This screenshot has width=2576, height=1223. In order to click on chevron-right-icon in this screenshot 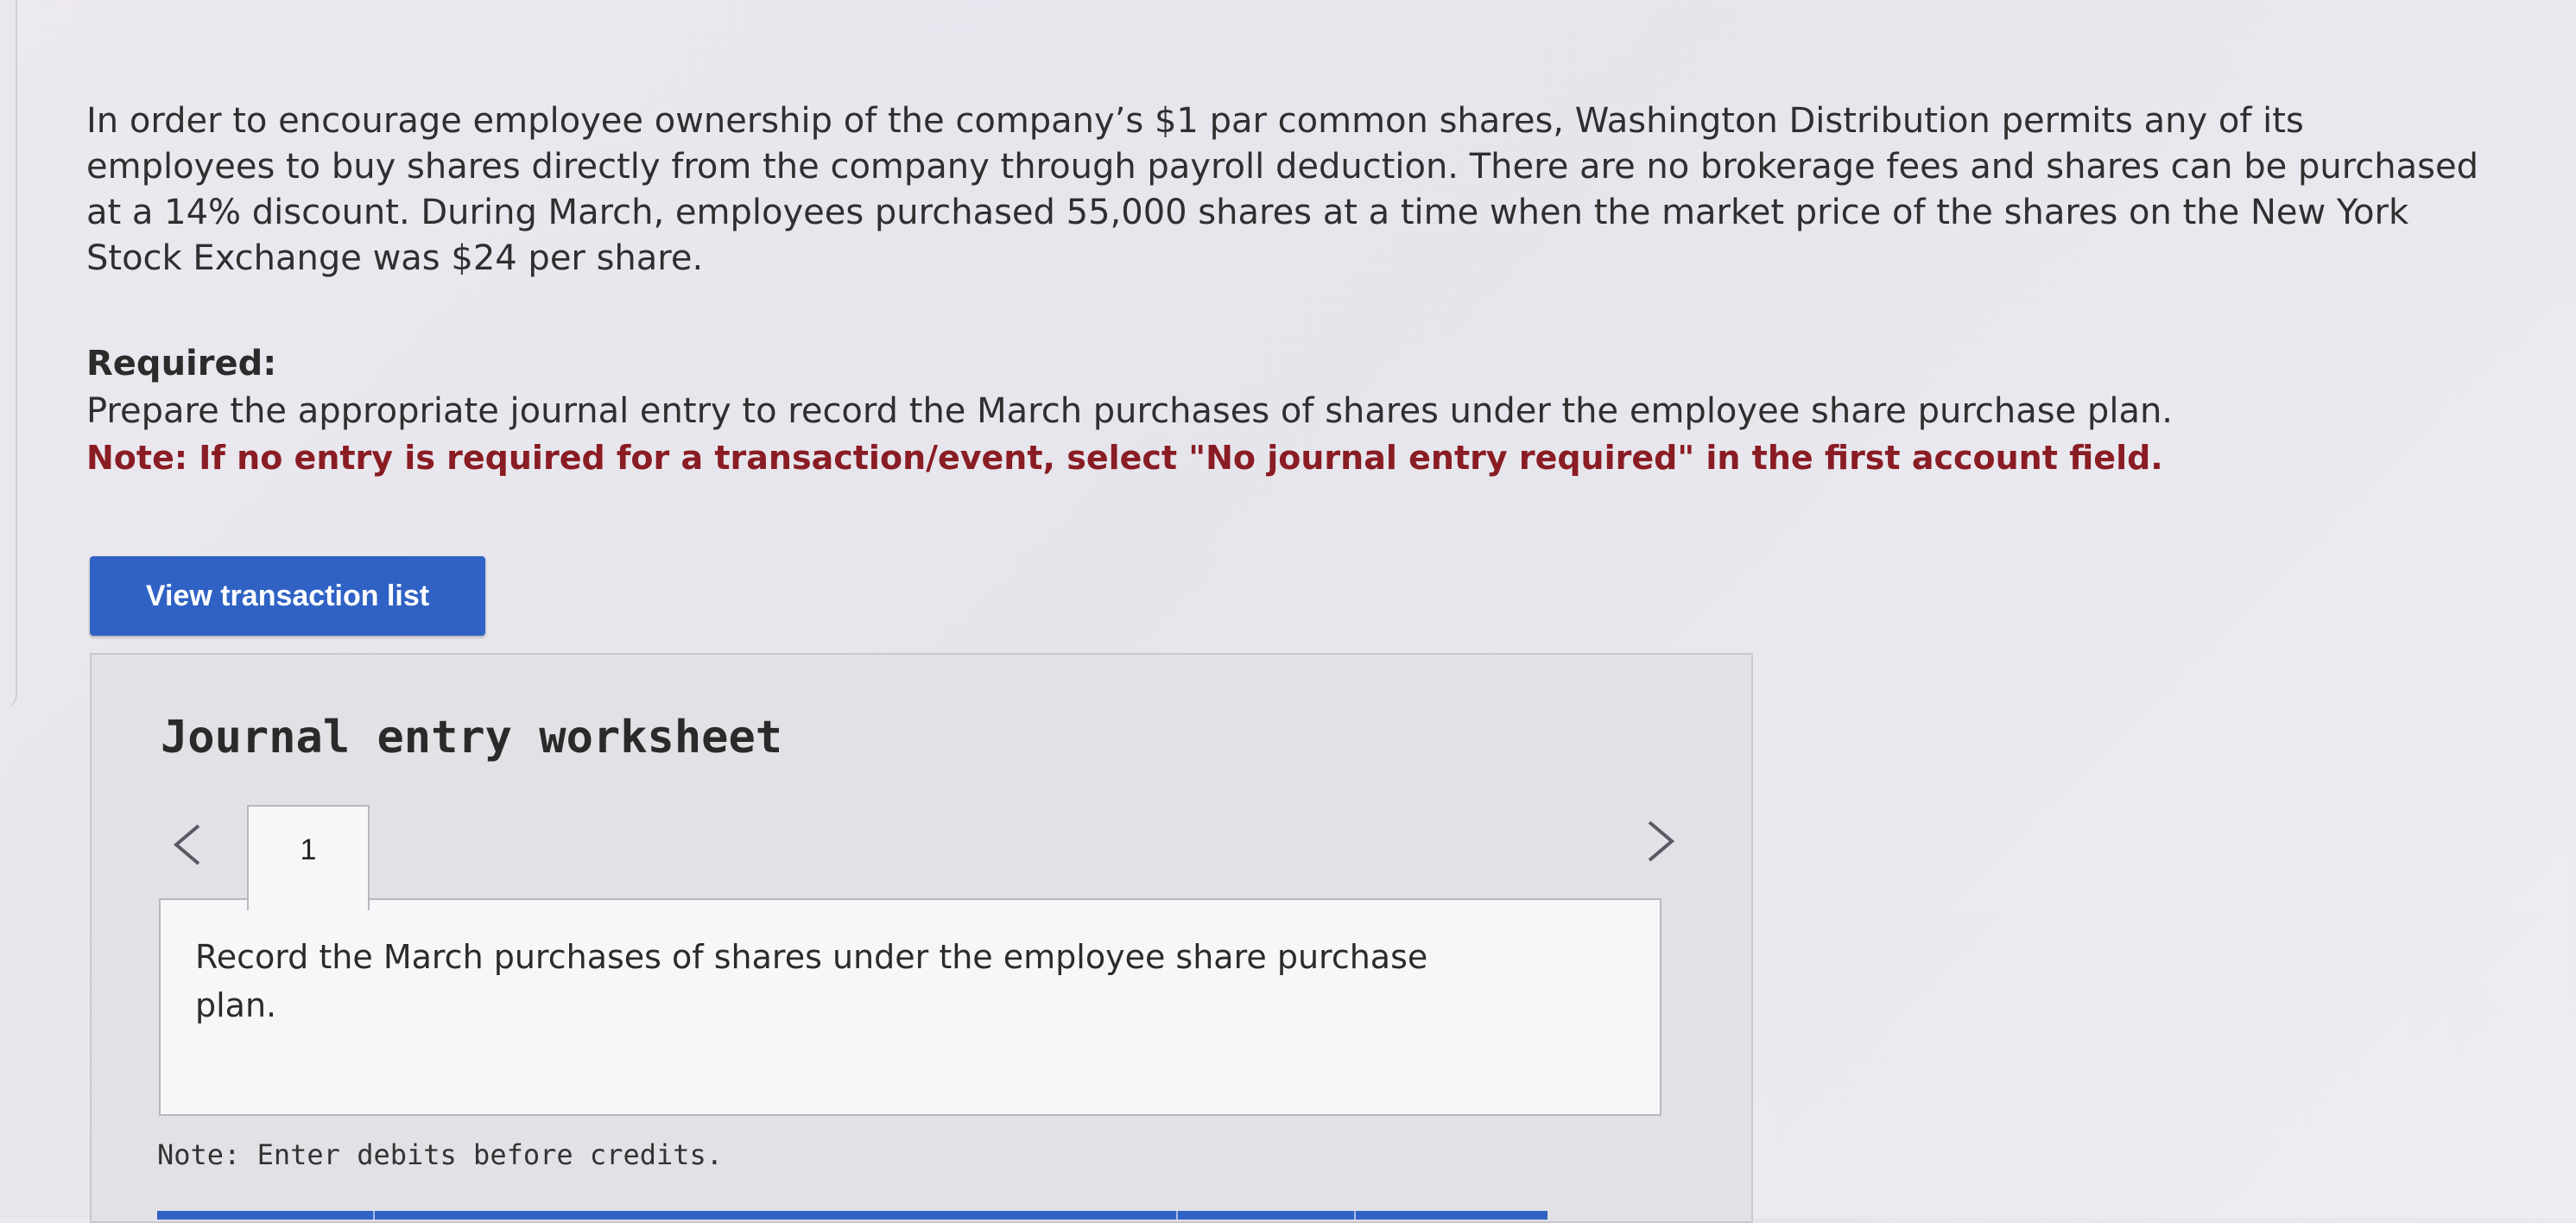, I will do `click(1661, 841)`.